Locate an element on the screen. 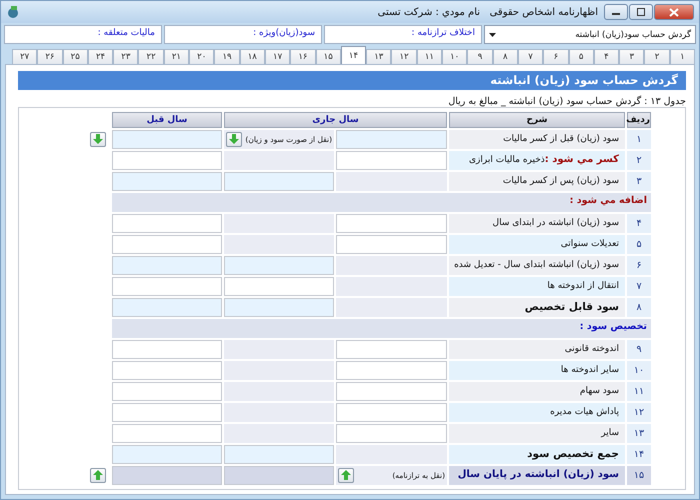 This screenshot has width=700, height=500. table-caption: جدول ۱۳ : گردش حساب سود (زیان) انباشته _ مبالغ به ریال is located at coordinates (566, 101).